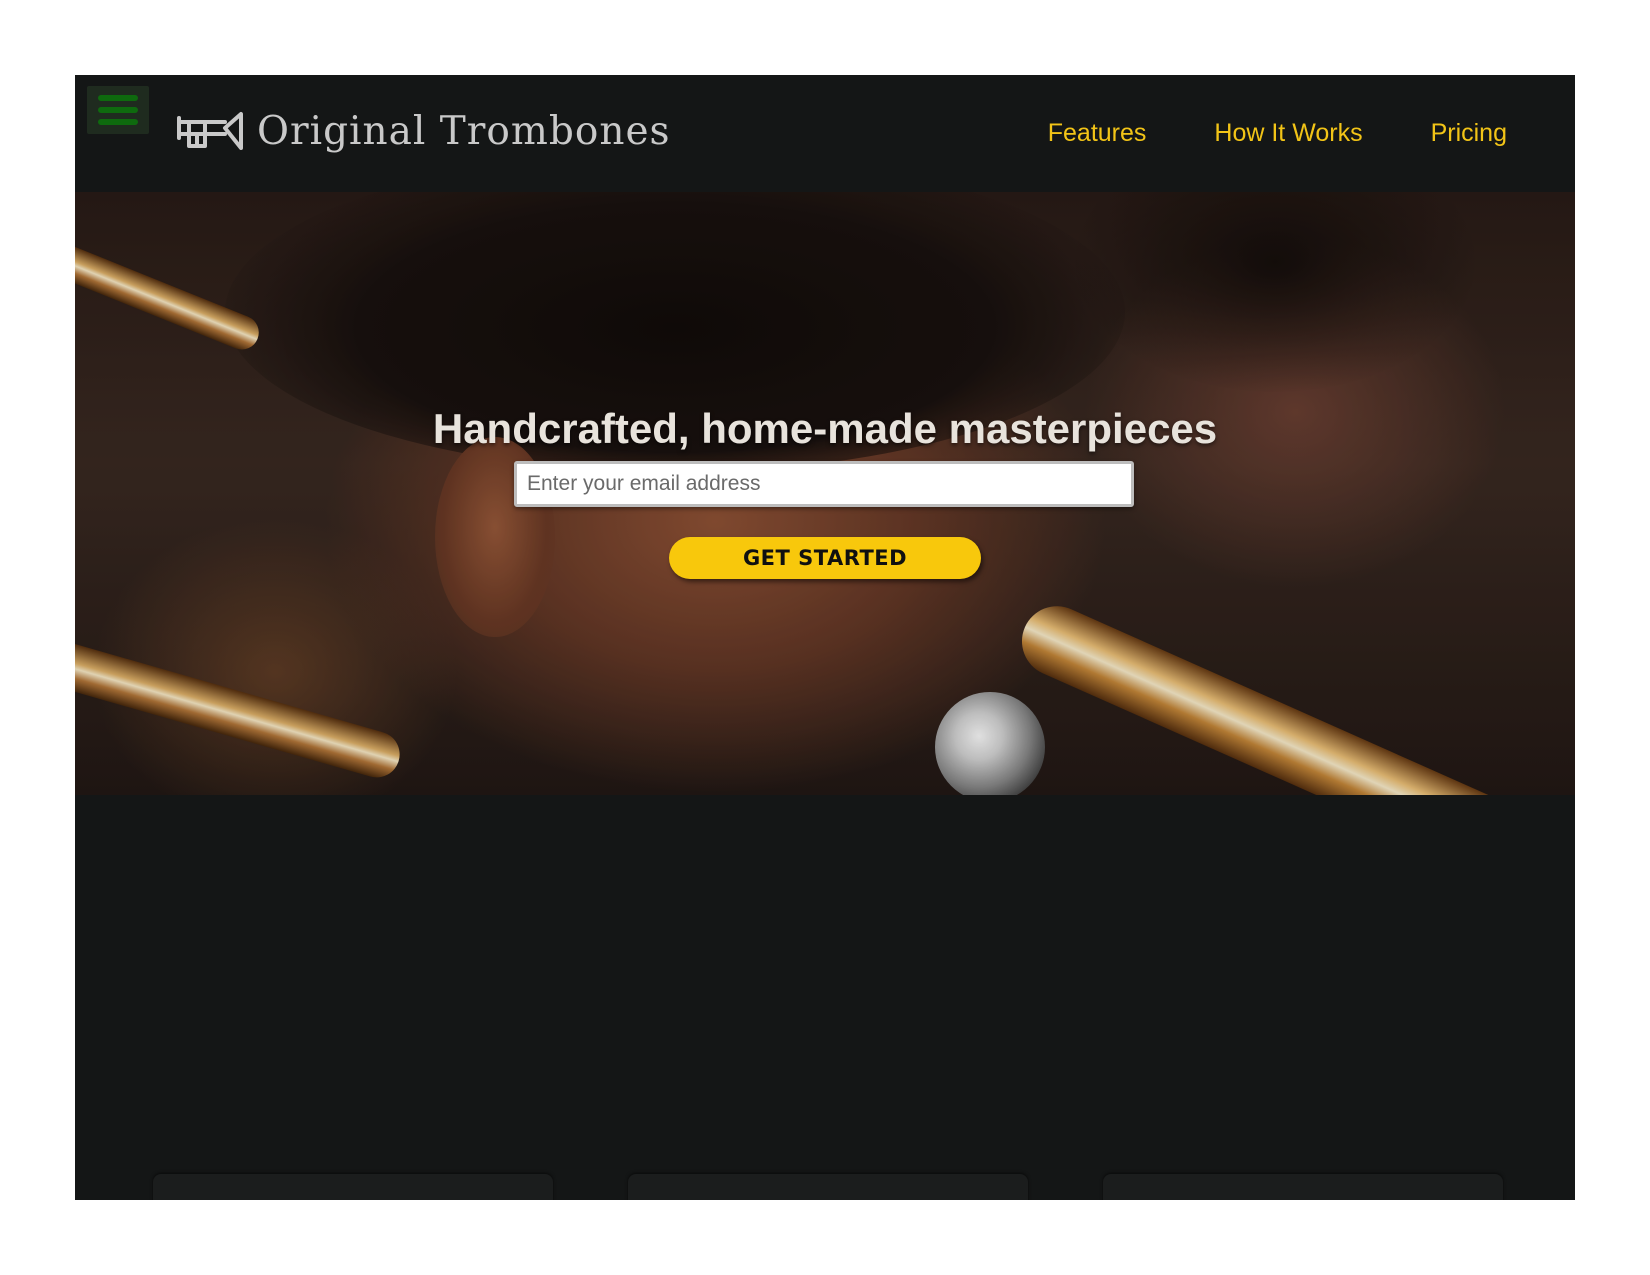  What do you see at coordinates (210, 131) in the screenshot?
I see `trombone-icon` at bounding box center [210, 131].